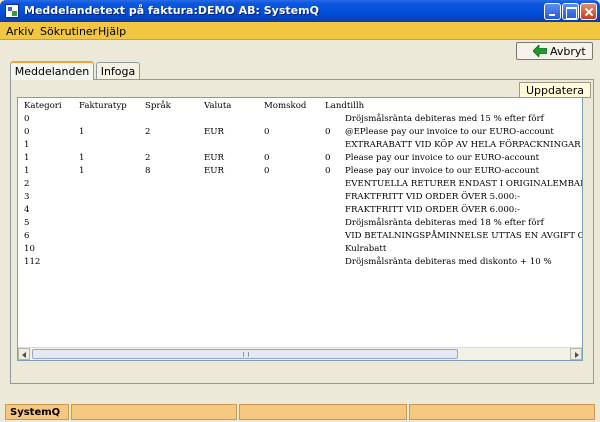 The width and height of the screenshot is (600, 422). Describe the element at coordinates (112, 31) in the screenshot. I see `menu-hjalp: Hjälp` at that location.